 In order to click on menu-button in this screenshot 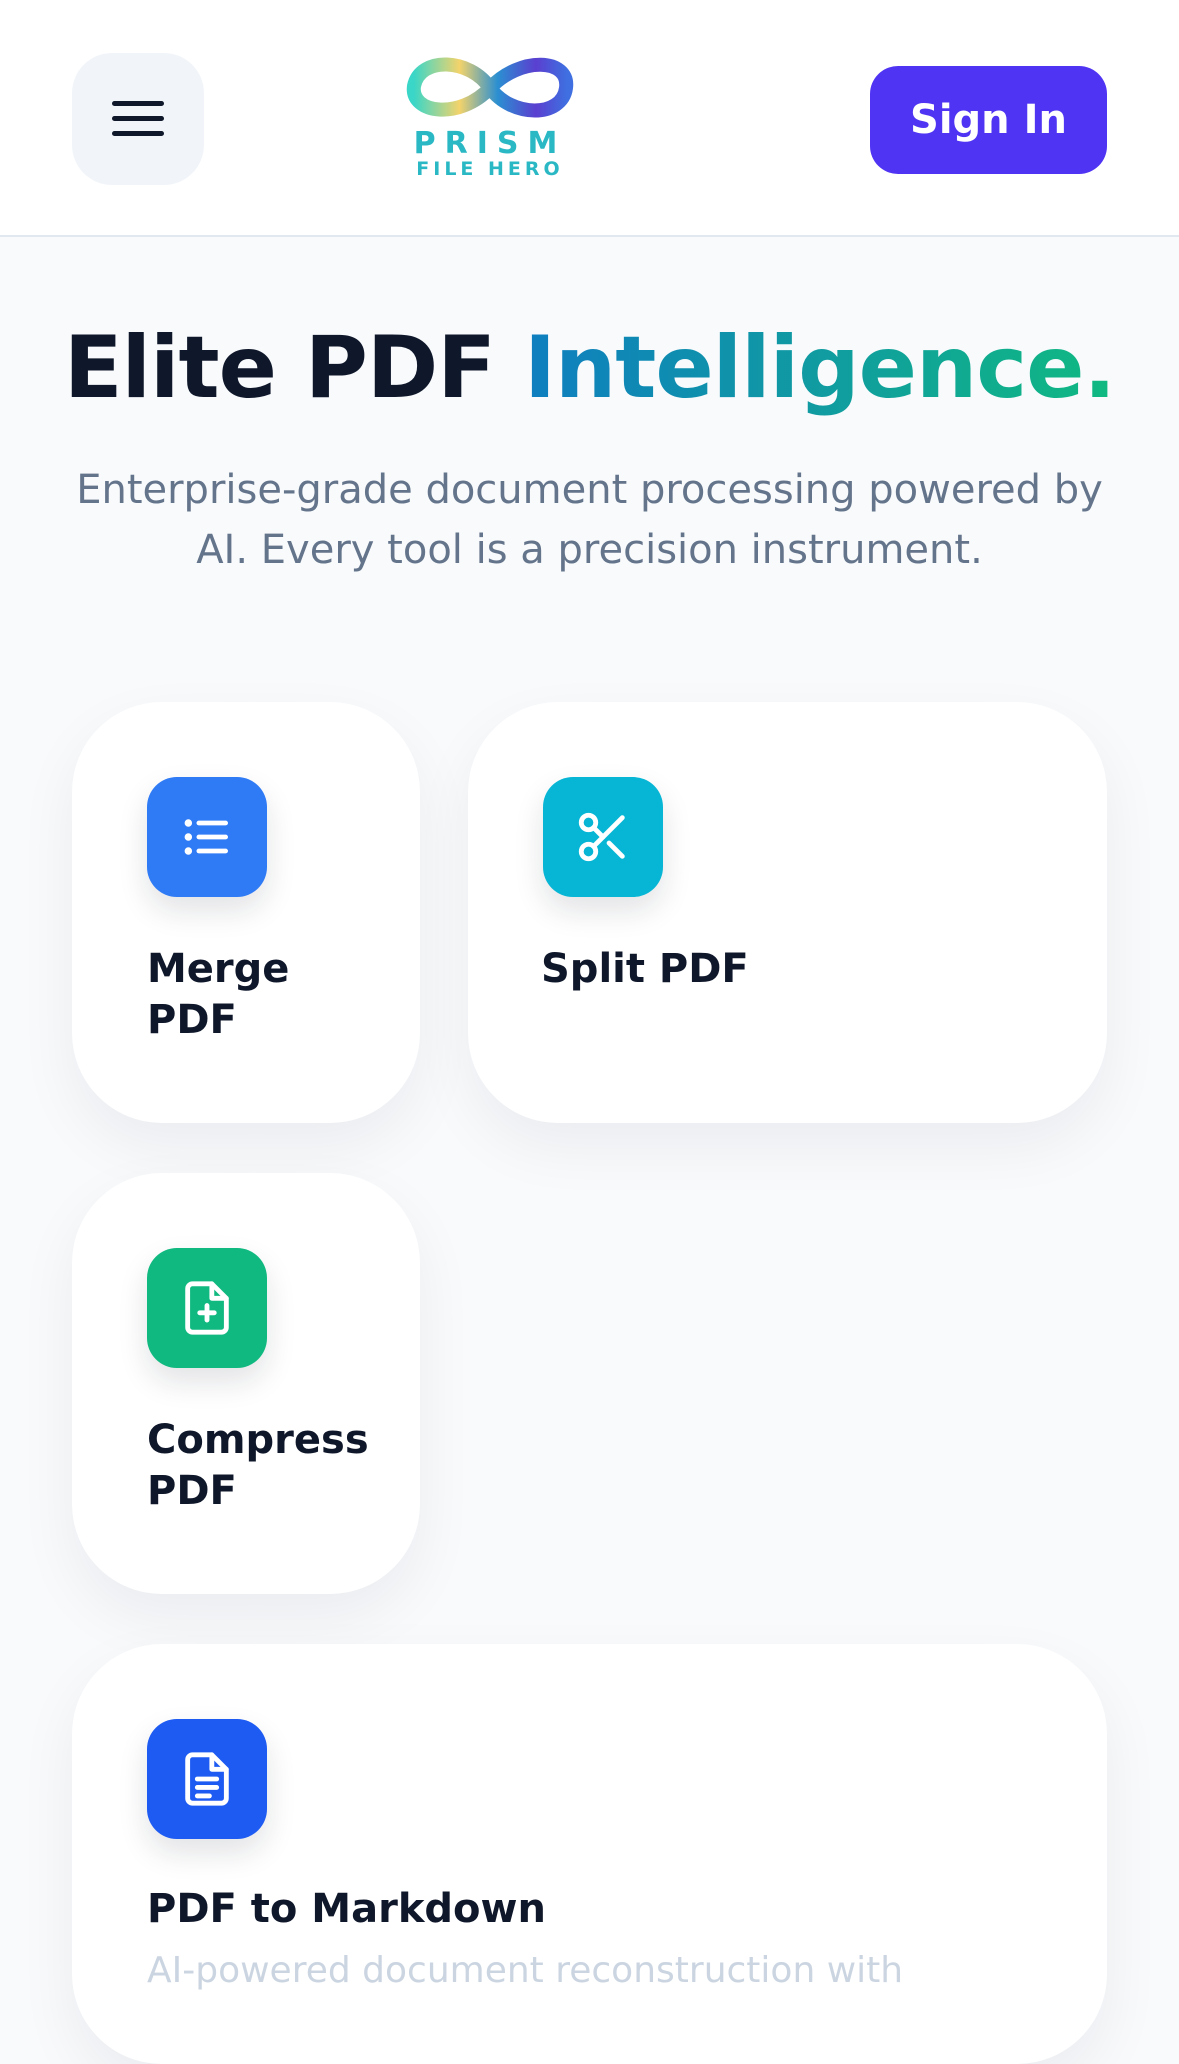, I will do `click(138, 119)`.